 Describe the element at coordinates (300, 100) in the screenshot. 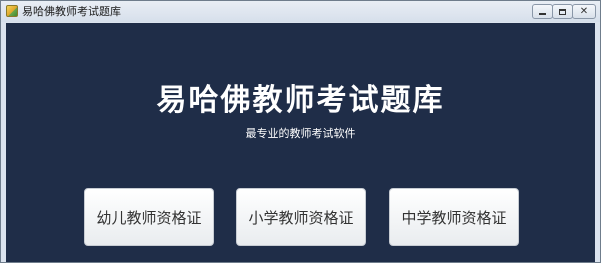

I see `page-title: 易哈佛教师考试题库` at that location.